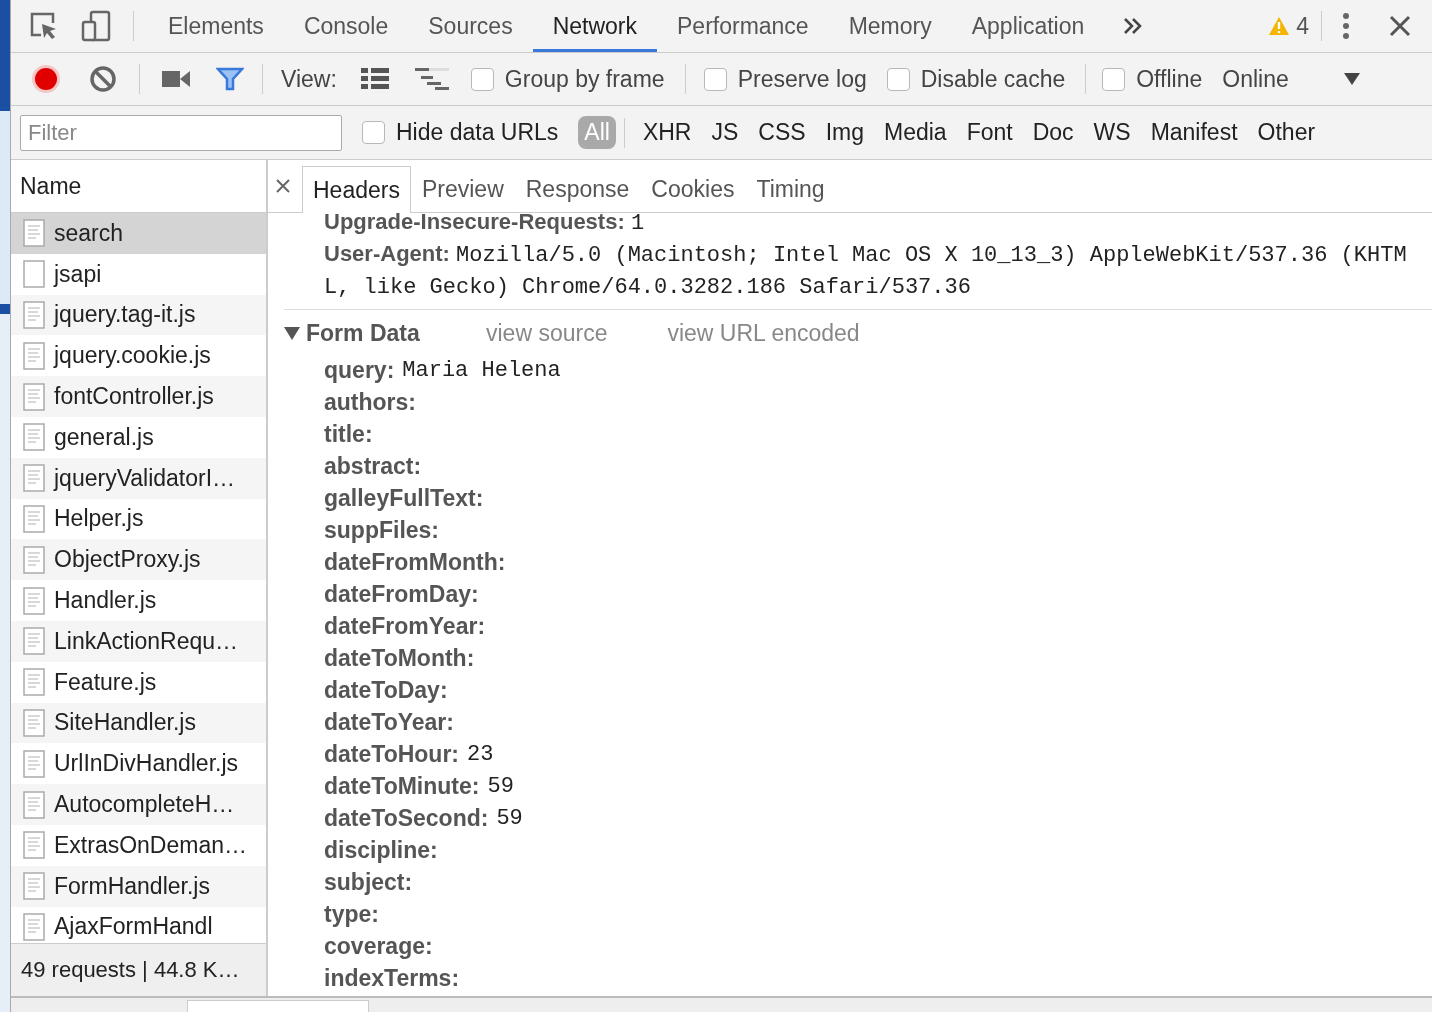 The height and width of the screenshot is (1012, 1432). I want to click on detail-tab: Response, so click(577, 189).